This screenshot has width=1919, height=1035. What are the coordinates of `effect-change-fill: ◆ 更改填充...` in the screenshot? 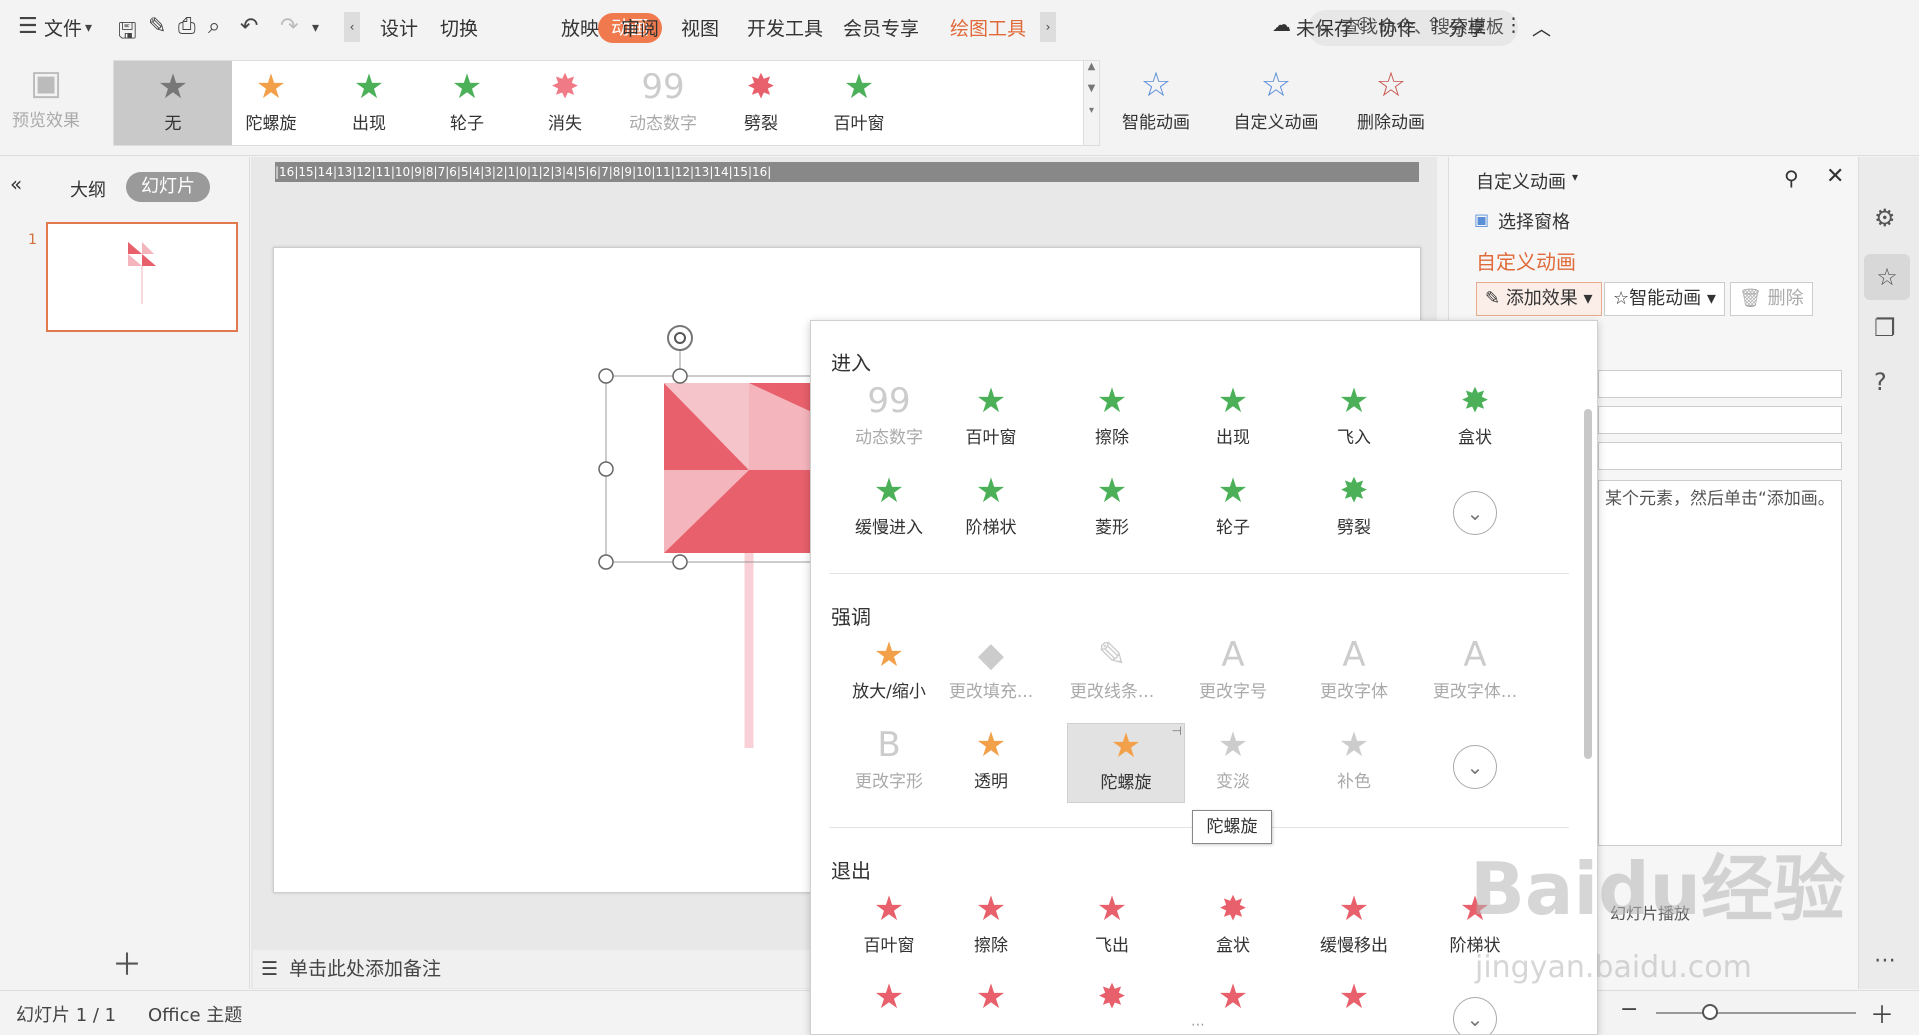 It's located at (991, 667).